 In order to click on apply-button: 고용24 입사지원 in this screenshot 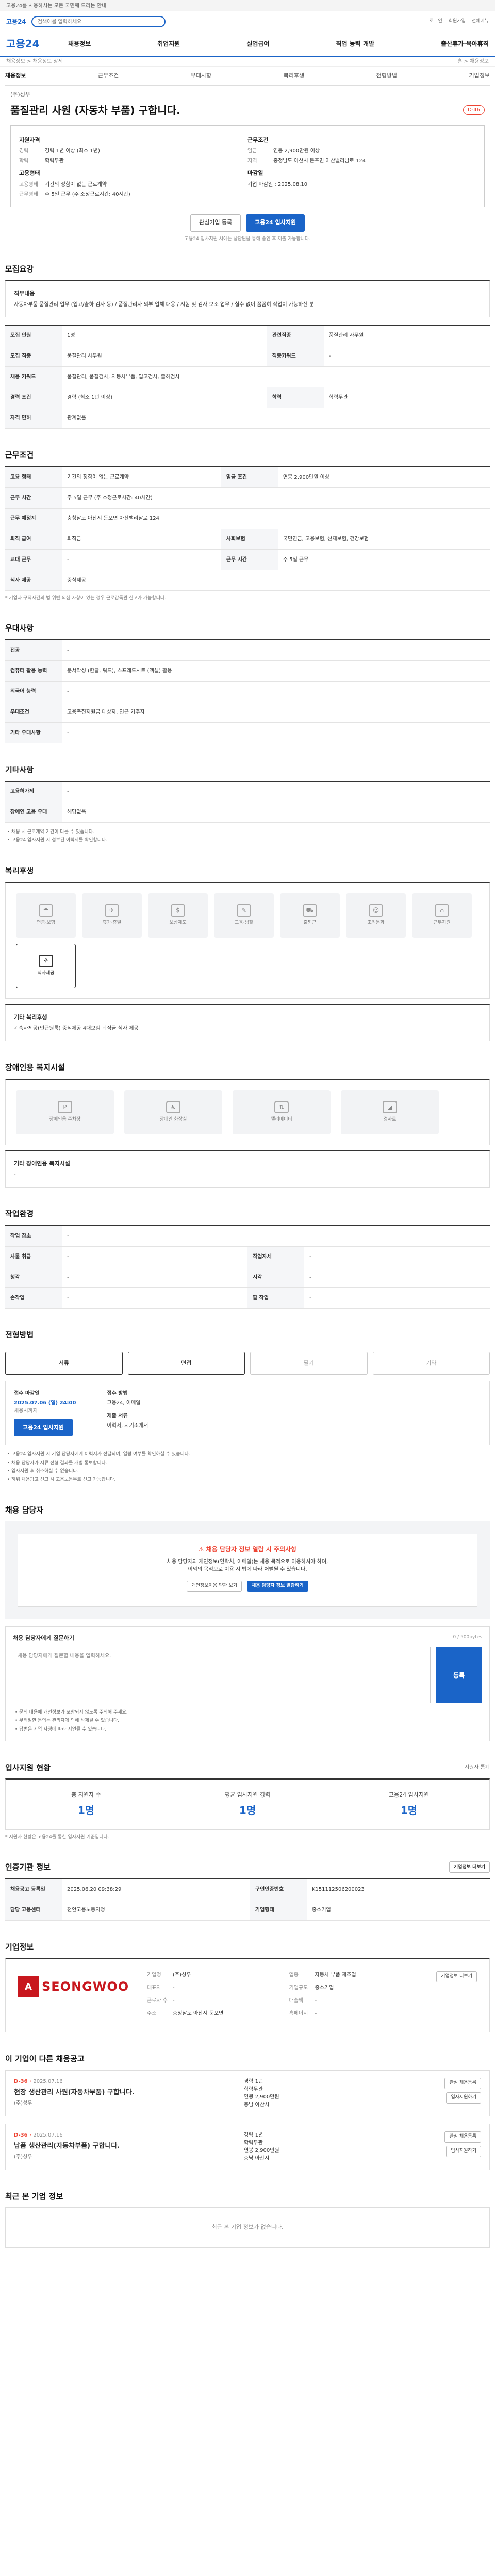, I will do `click(276, 223)`.